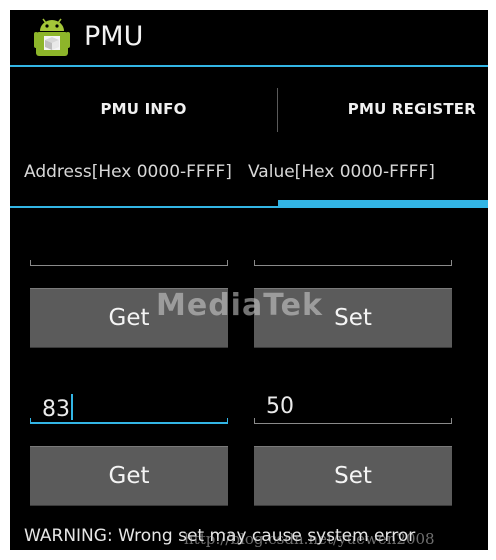  Describe the element at coordinates (129, 407) in the screenshot. I see `address-input-2: 83` at that location.